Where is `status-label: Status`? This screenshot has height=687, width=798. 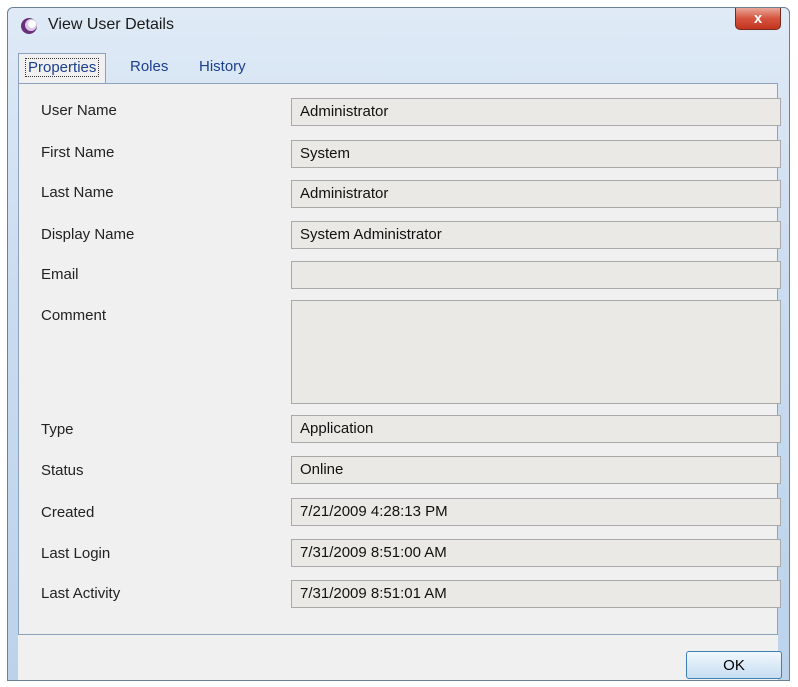 status-label: Status is located at coordinates (62, 470).